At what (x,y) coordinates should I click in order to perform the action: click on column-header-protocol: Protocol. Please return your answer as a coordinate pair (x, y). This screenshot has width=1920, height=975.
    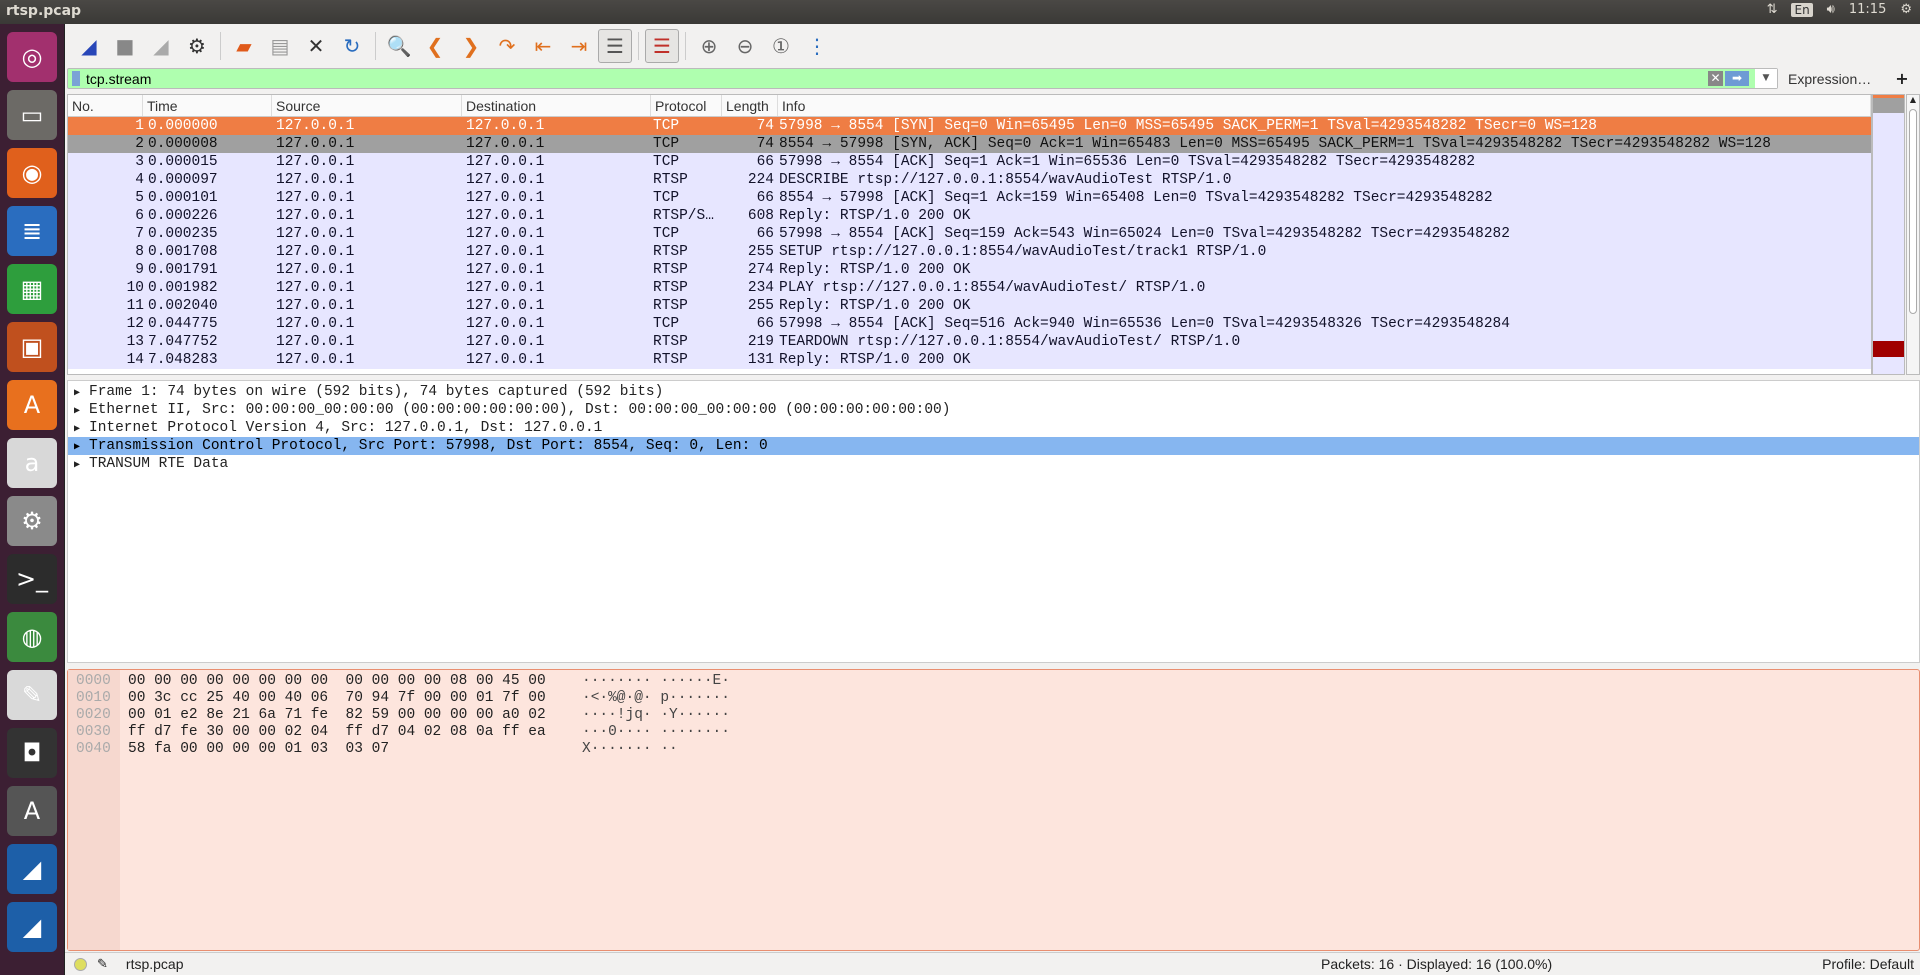
    Looking at the image, I should click on (686, 105).